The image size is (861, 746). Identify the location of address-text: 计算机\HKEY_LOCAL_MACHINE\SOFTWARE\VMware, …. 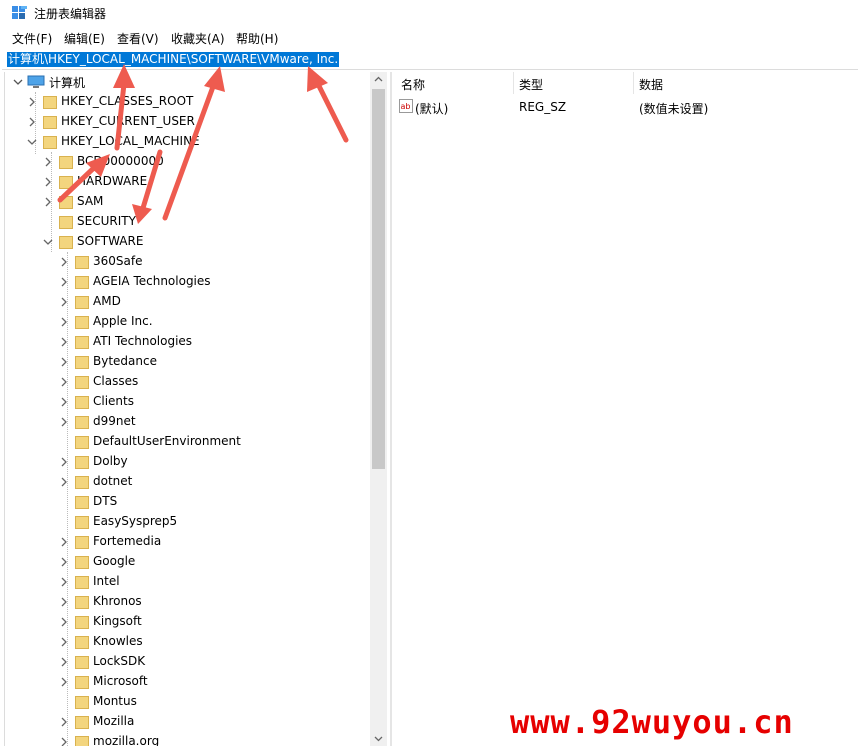
(173, 59).